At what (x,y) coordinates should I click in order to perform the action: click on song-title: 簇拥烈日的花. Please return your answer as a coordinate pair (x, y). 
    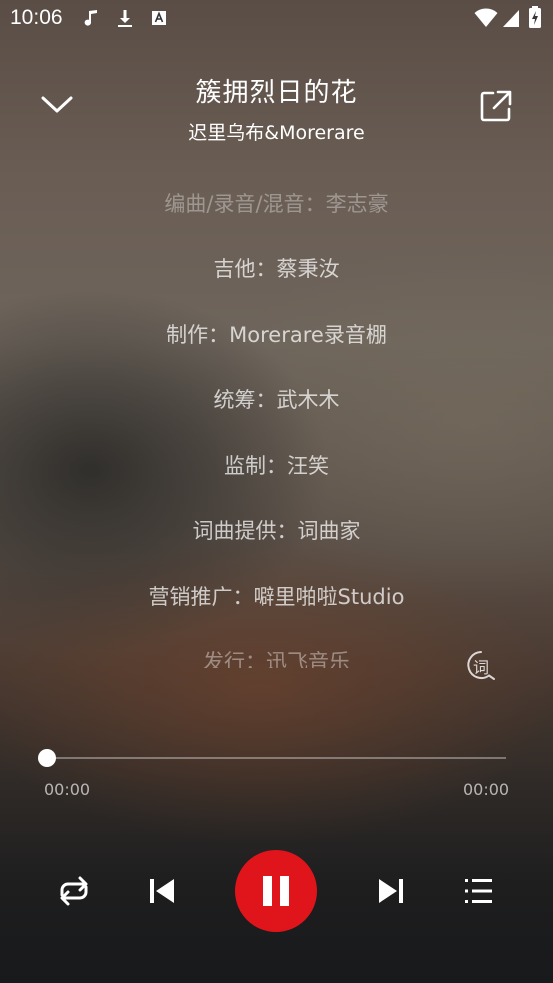
    Looking at the image, I should click on (276, 93).